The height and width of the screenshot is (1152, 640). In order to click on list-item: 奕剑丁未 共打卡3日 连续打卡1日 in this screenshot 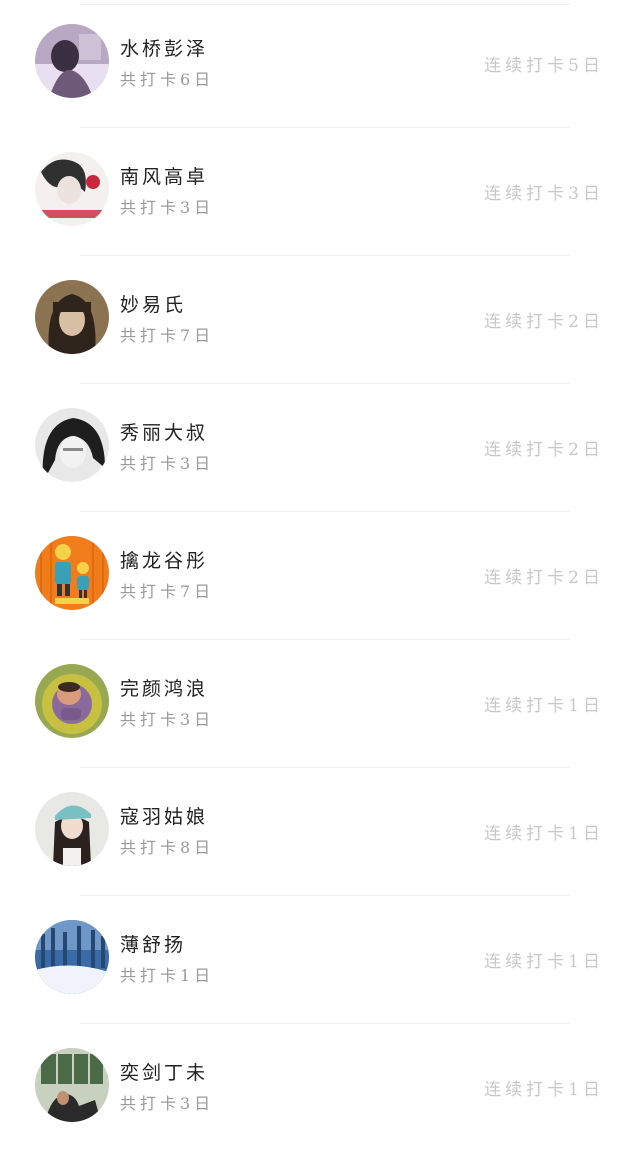, I will do `click(320, 1088)`.